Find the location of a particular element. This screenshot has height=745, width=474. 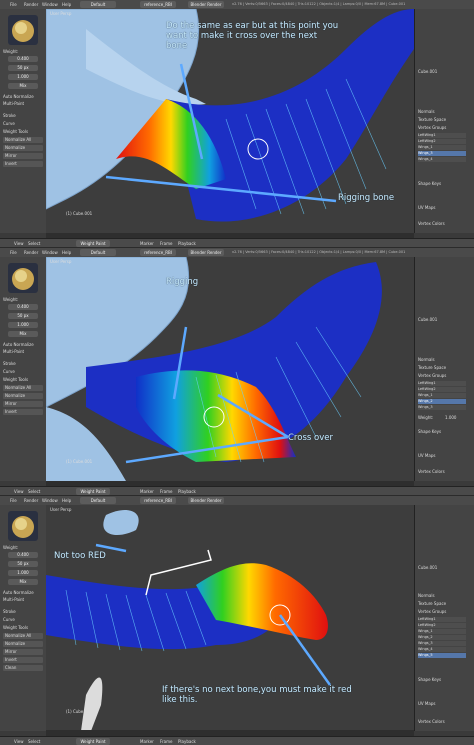

stroke-section: Stroke is located at coordinates (9, 612).